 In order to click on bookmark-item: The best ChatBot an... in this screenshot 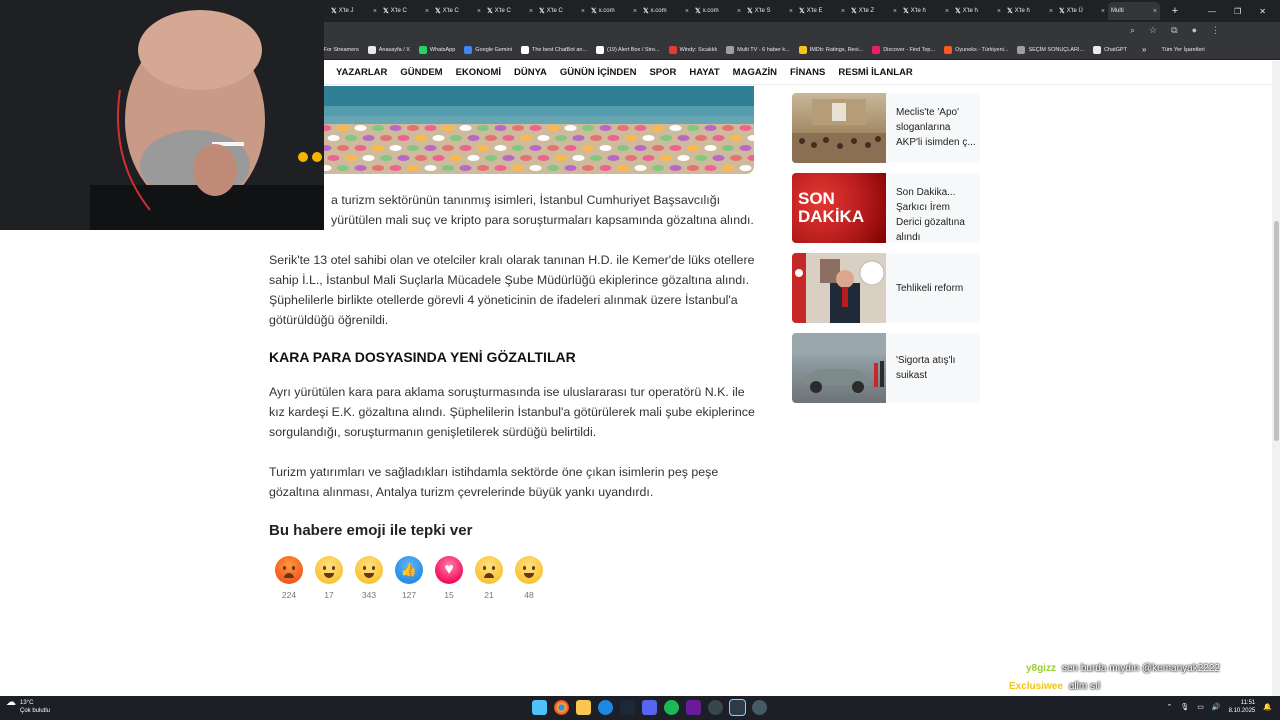, I will do `click(553, 49)`.